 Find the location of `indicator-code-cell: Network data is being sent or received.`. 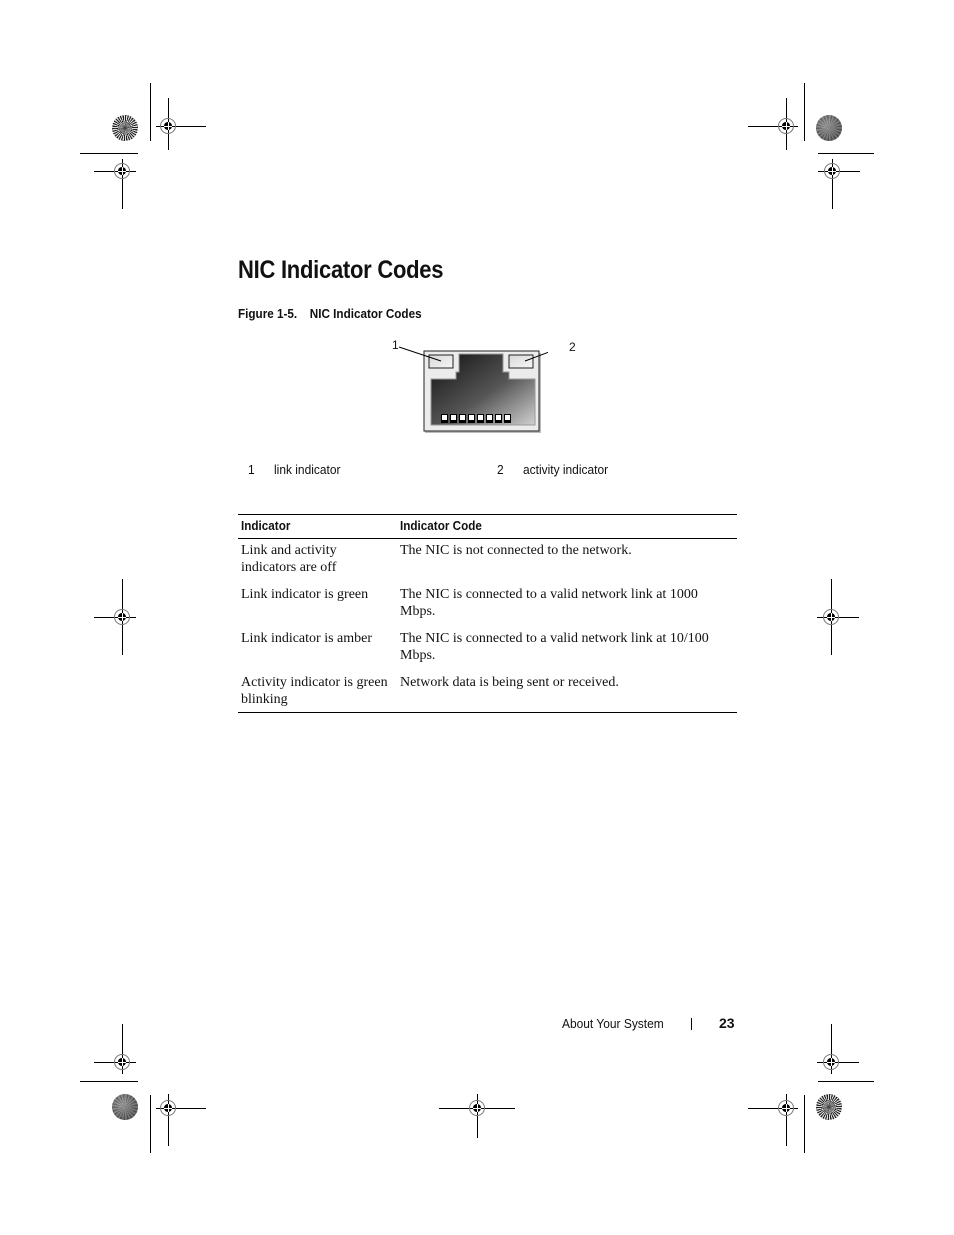

indicator-code-cell: Network data is being sent or received. is located at coordinates (567, 692).